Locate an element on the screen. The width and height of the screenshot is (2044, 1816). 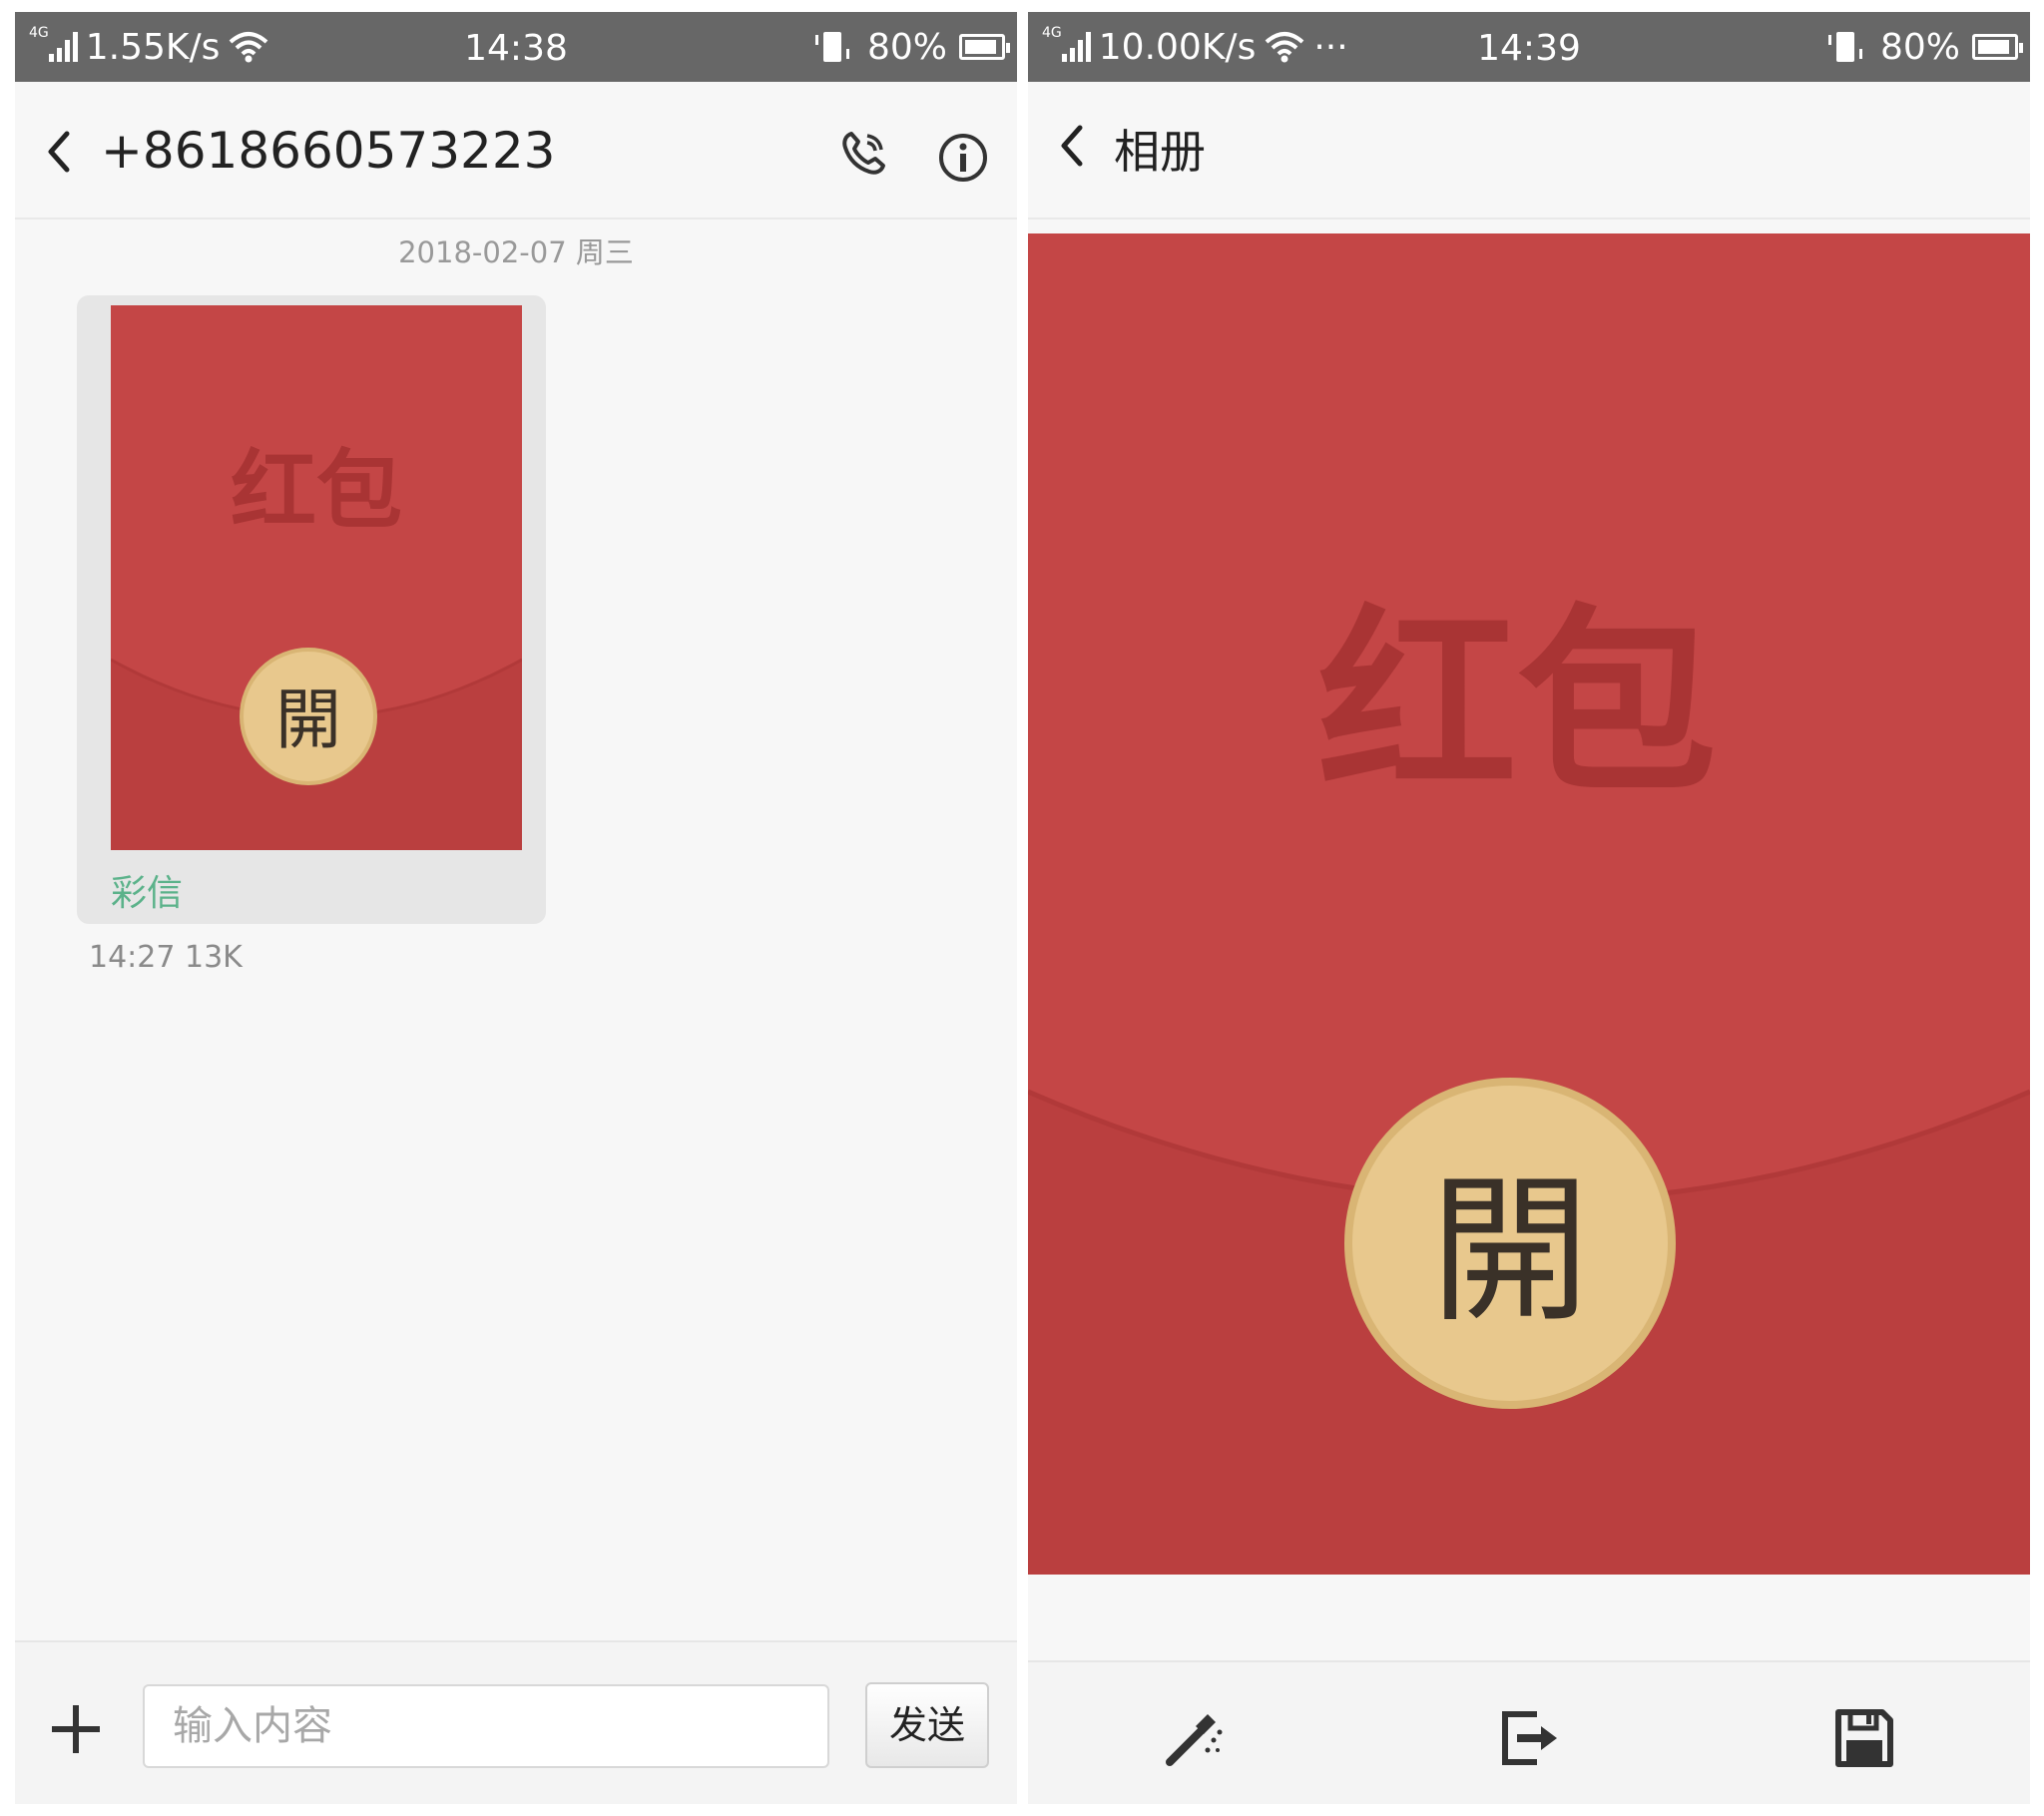
send-button: 发送 is located at coordinates (927, 1725).